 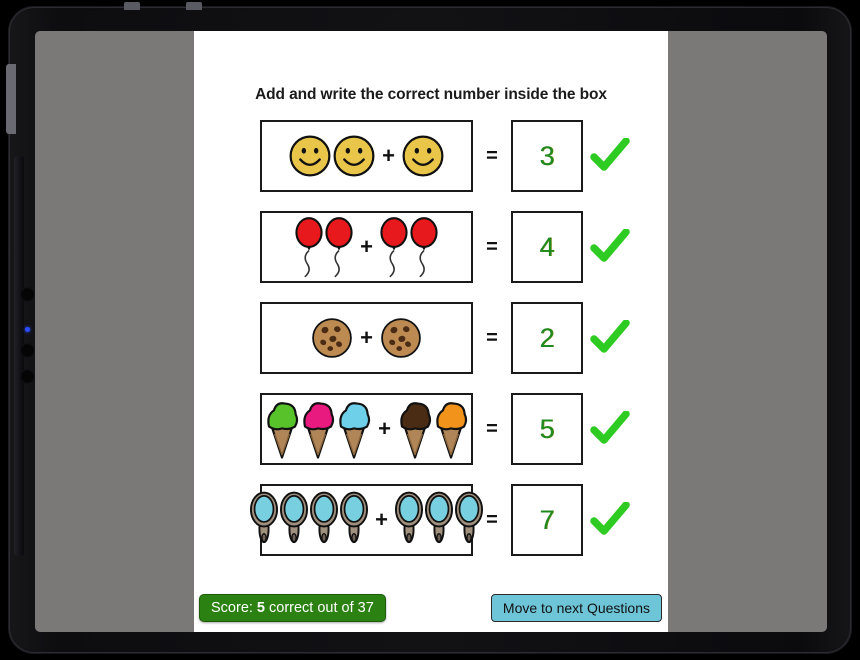 What do you see at coordinates (547, 520) in the screenshot?
I see `answer-input: 7` at bounding box center [547, 520].